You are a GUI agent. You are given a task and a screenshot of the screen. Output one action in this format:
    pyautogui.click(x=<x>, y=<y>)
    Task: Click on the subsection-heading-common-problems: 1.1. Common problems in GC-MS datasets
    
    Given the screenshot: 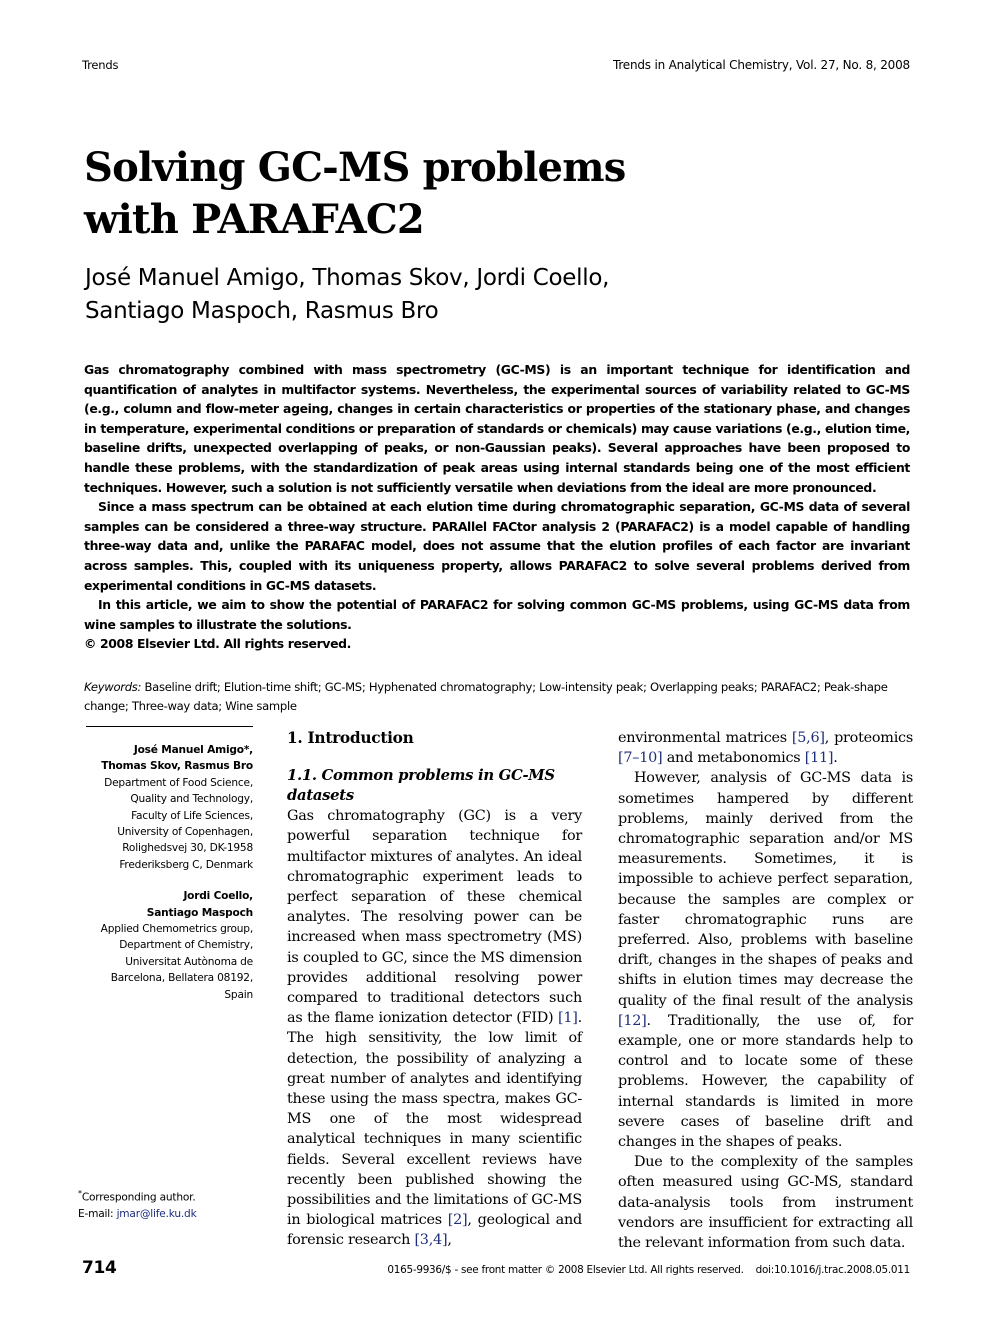 What is the action you would take?
    pyautogui.click(x=421, y=785)
    